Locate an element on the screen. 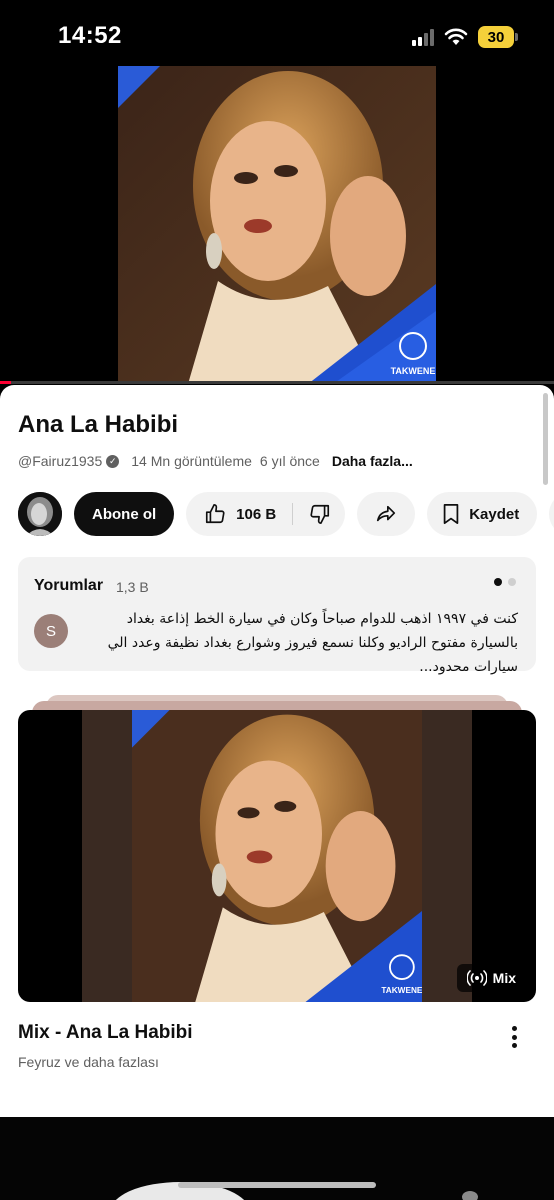 The height and width of the screenshot is (1200, 554). save-button: Kaydet is located at coordinates (482, 514).